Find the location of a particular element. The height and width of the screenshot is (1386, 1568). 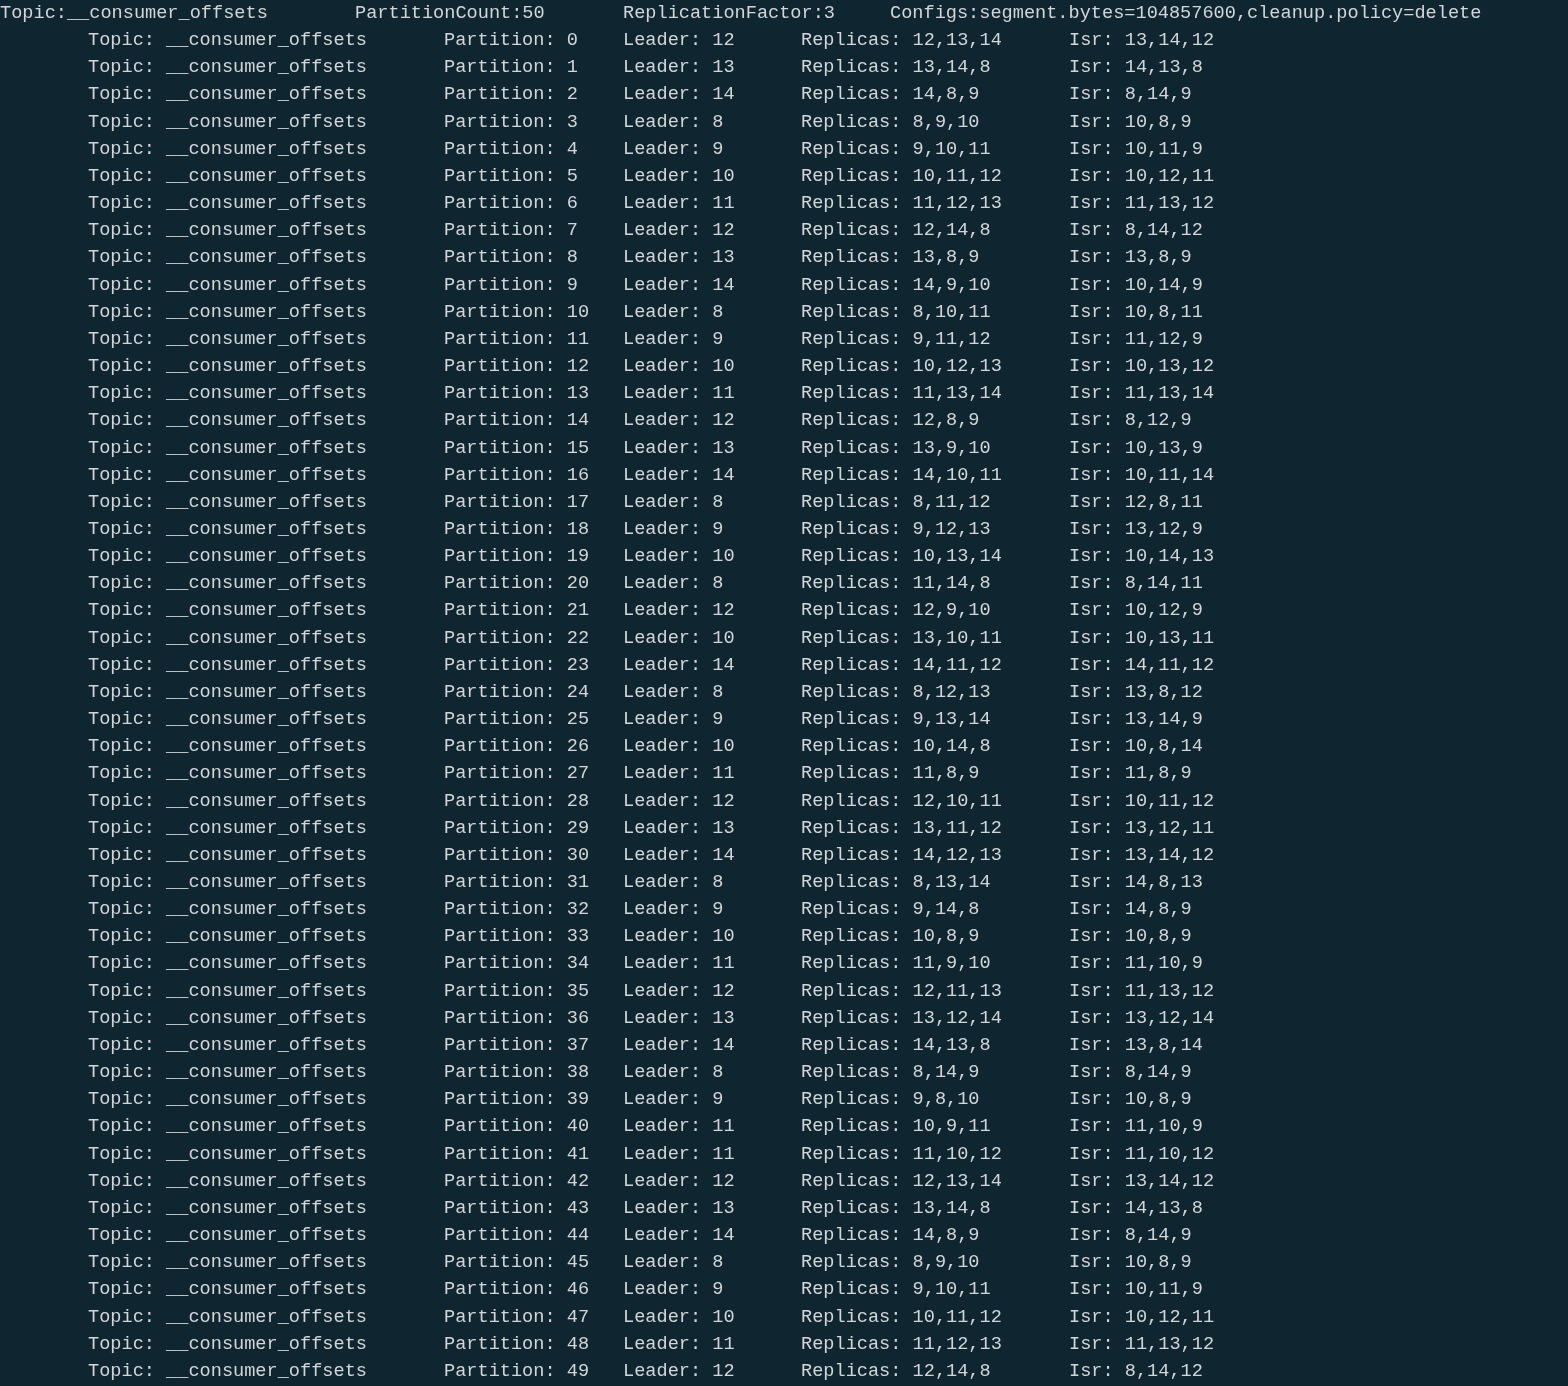

partition-text: Partition: 4 is located at coordinates (511, 149).